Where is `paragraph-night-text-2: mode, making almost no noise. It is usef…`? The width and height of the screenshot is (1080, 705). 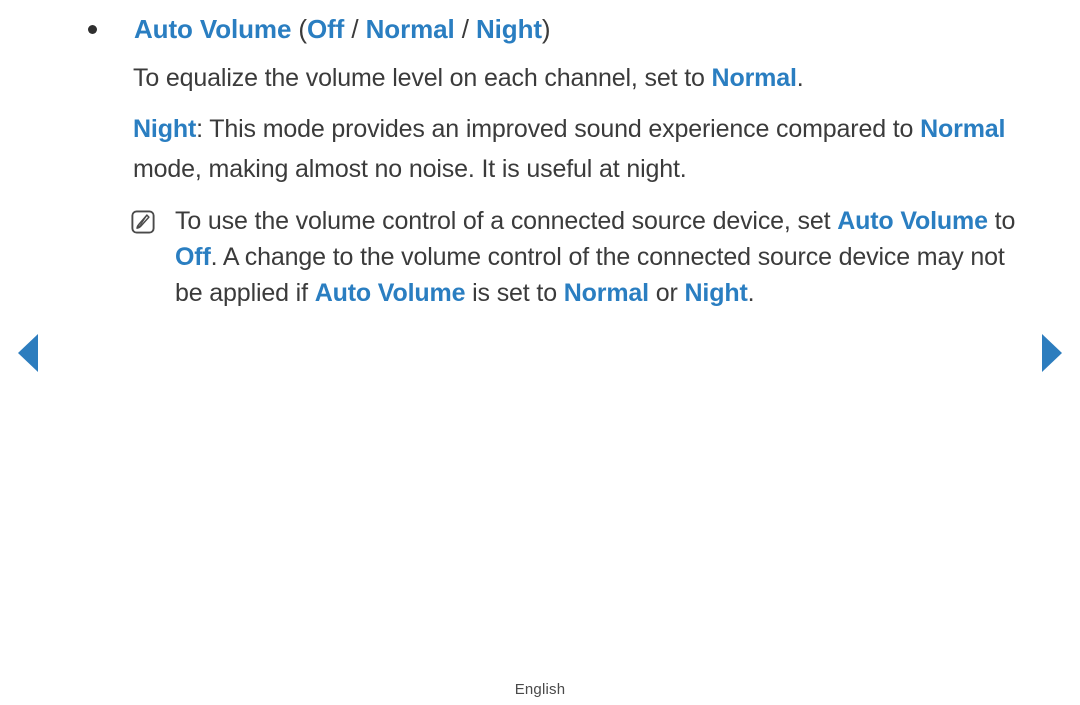 paragraph-night-text-2: mode, making almost no noise. It is usef… is located at coordinates (410, 169).